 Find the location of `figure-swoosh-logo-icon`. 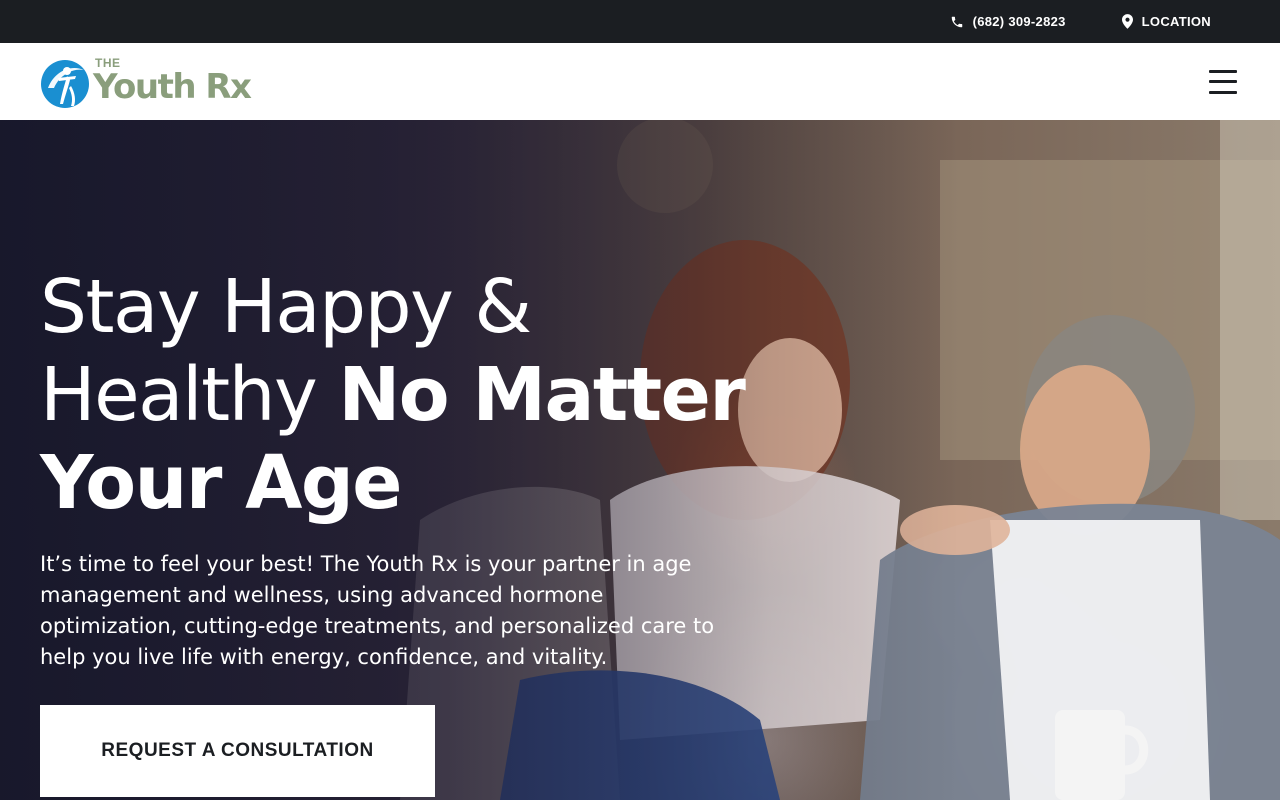

figure-swoosh-logo-icon is located at coordinates (65, 83).